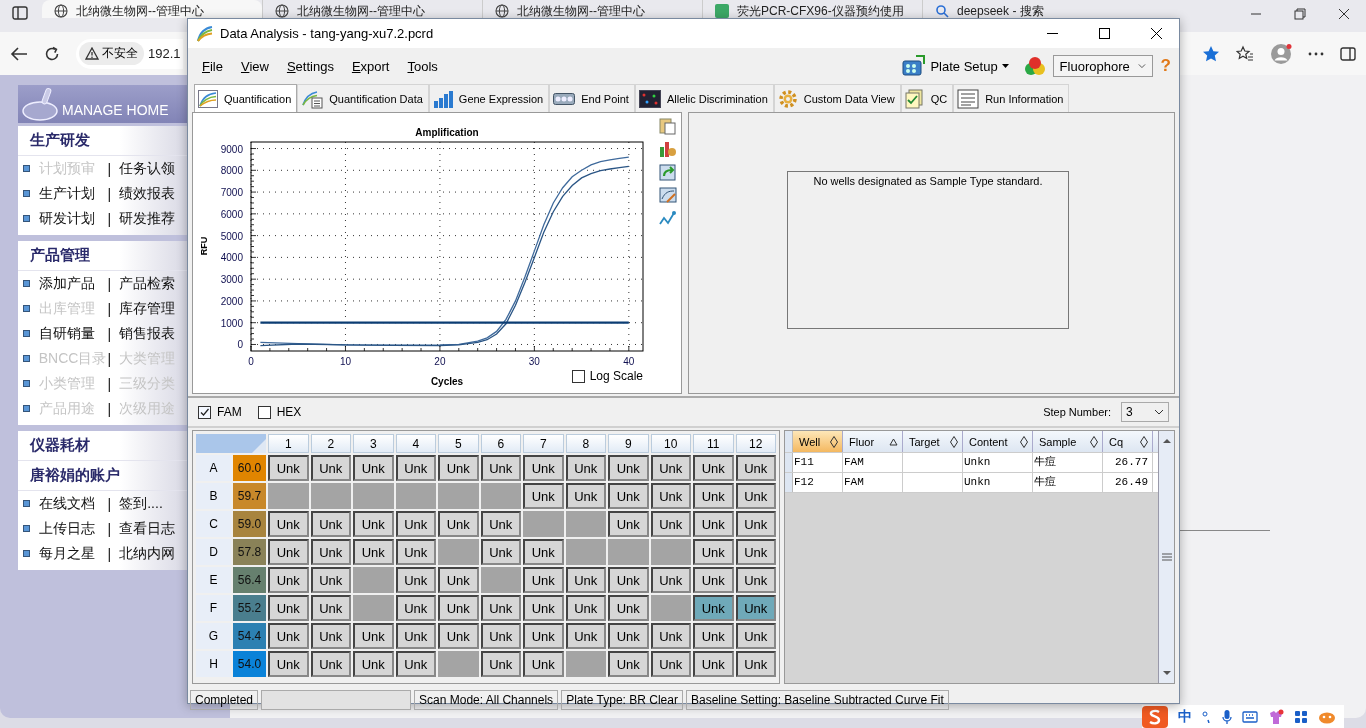  Describe the element at coordinates (153, 193) in the screenshot. I see `menu-link: 绩效报表` at that location.